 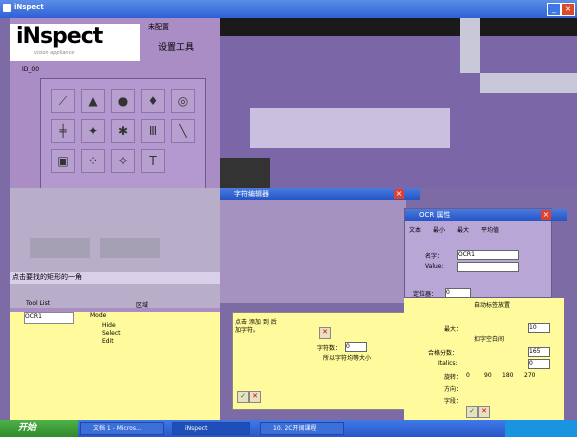 What do you see at coordinates (109, 325) in the screenshot?
I see `mode-hide: Hide` at bounding box center [109, 325].